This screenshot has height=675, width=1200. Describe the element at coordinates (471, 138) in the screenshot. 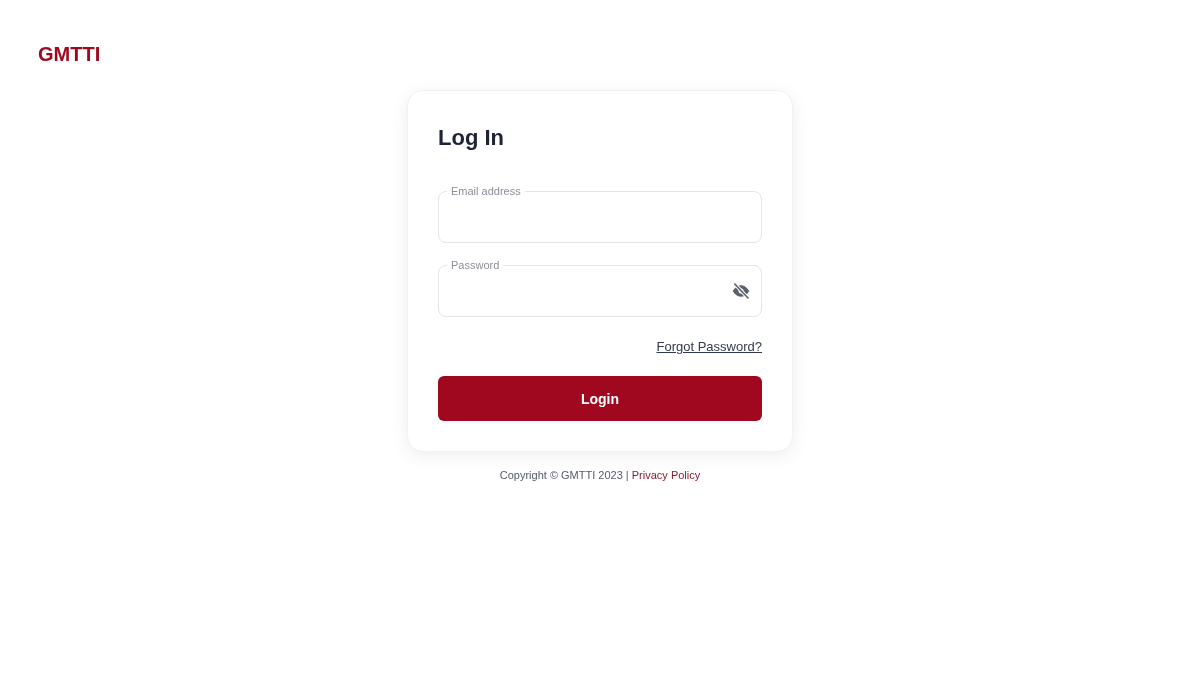

I see `card-title: Log In` at that location.